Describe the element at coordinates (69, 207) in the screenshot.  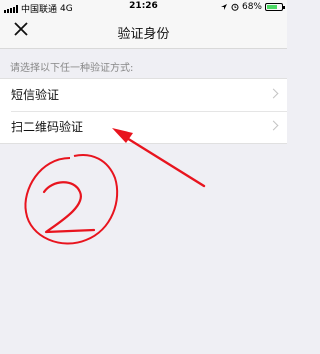
I see `annotation-number-two` at that location.